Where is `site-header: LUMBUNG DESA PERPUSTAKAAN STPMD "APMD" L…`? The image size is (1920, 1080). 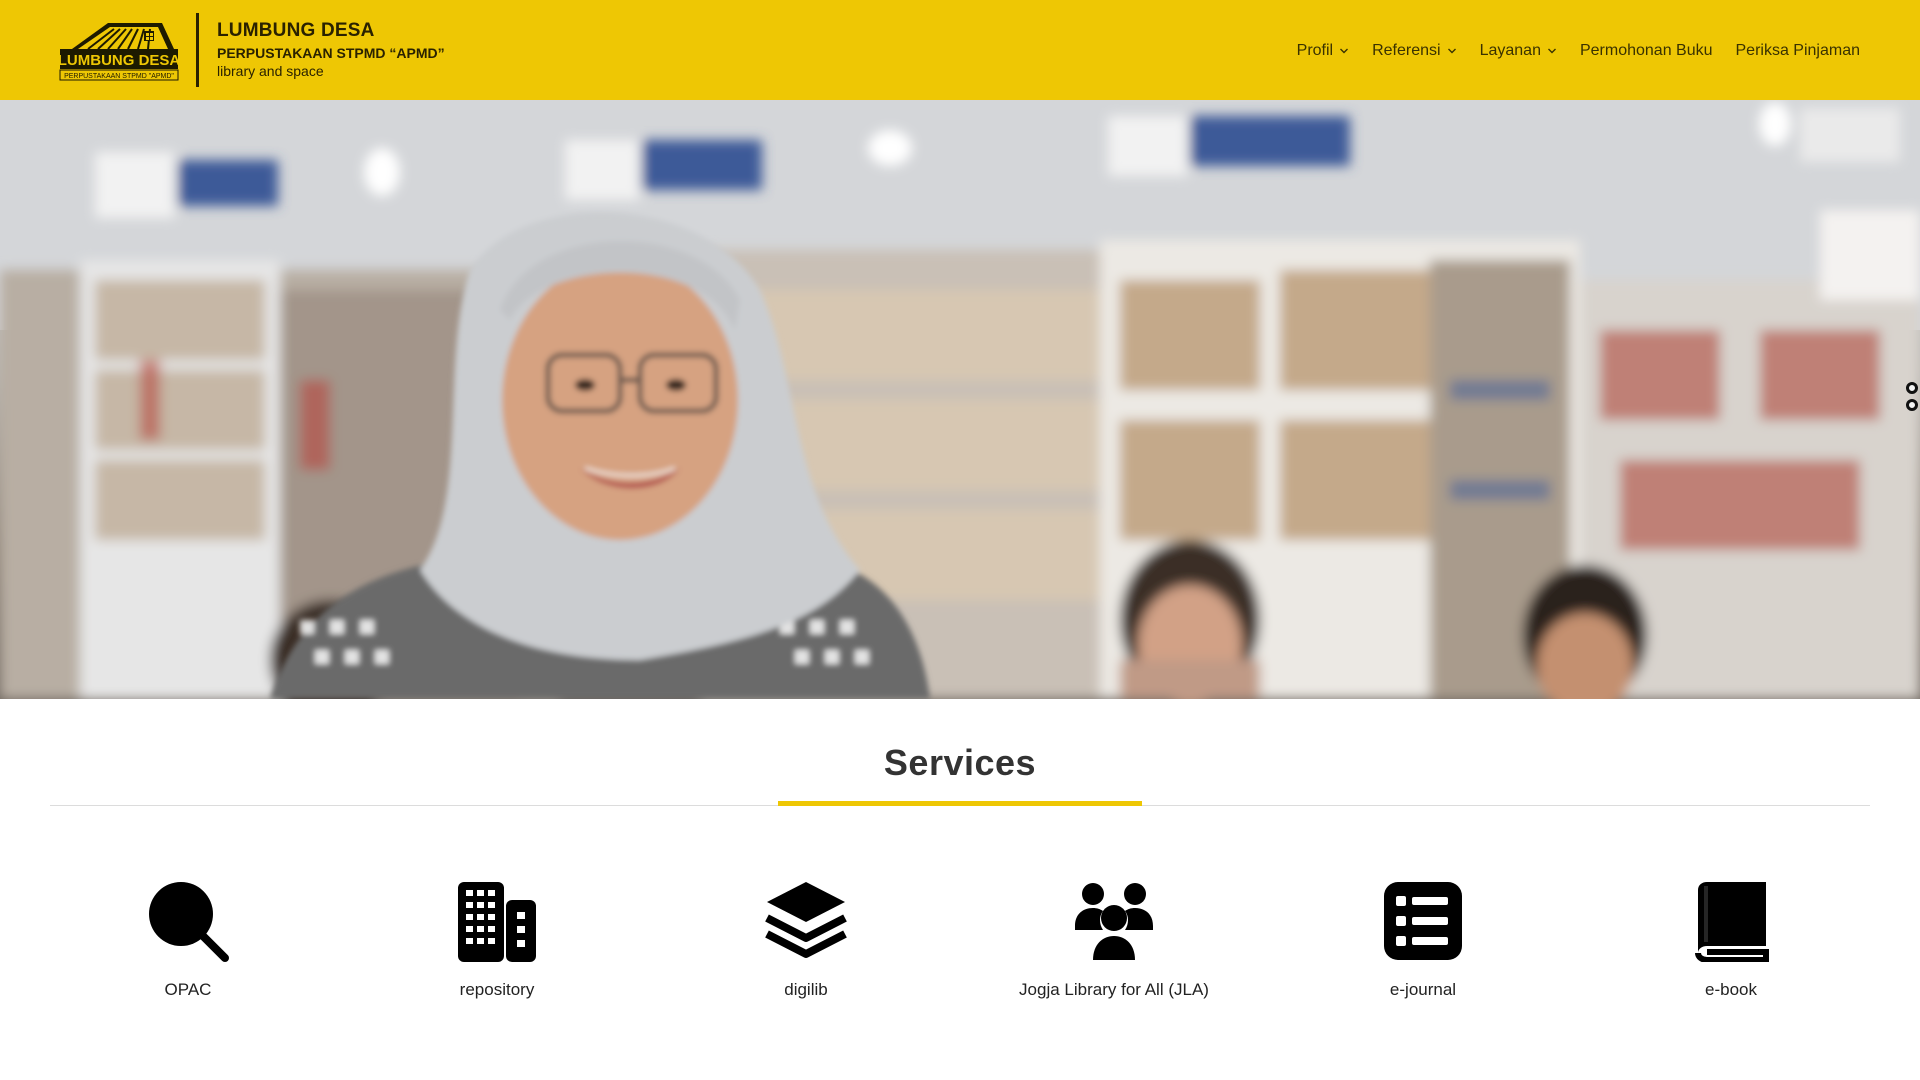 site-header: LUMBUNG DESA PERPUSTAKAAN STPMD "APMD" L… is located at coordinates (960, 50).